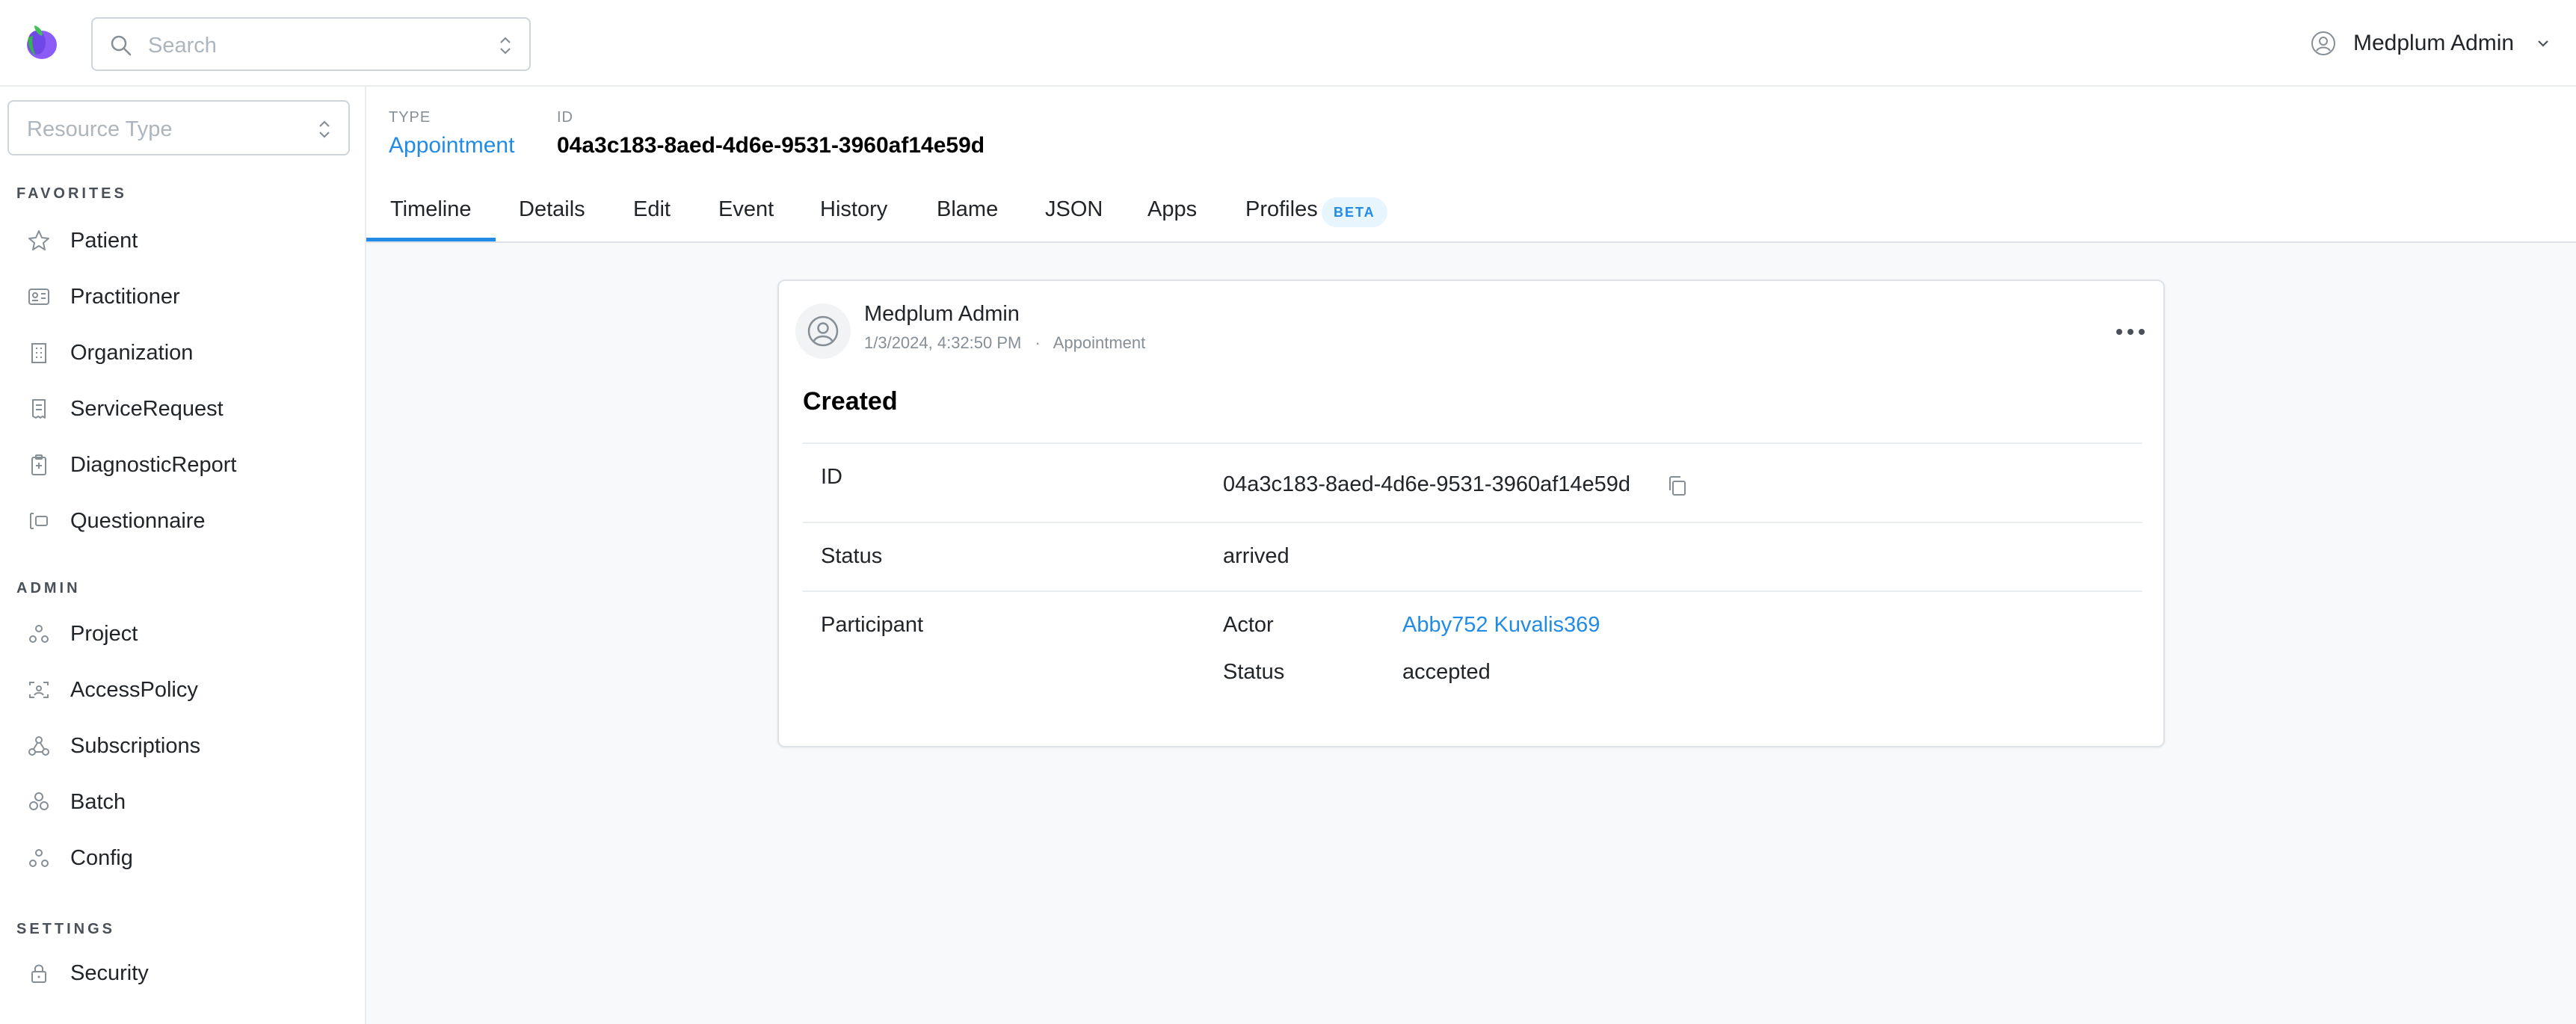 The image size is (2576, 1024). What do you see at coordinates (1172, 209) in the screenshot?
I see `tab-apps: Apps` at bounding box center [1172, 209].